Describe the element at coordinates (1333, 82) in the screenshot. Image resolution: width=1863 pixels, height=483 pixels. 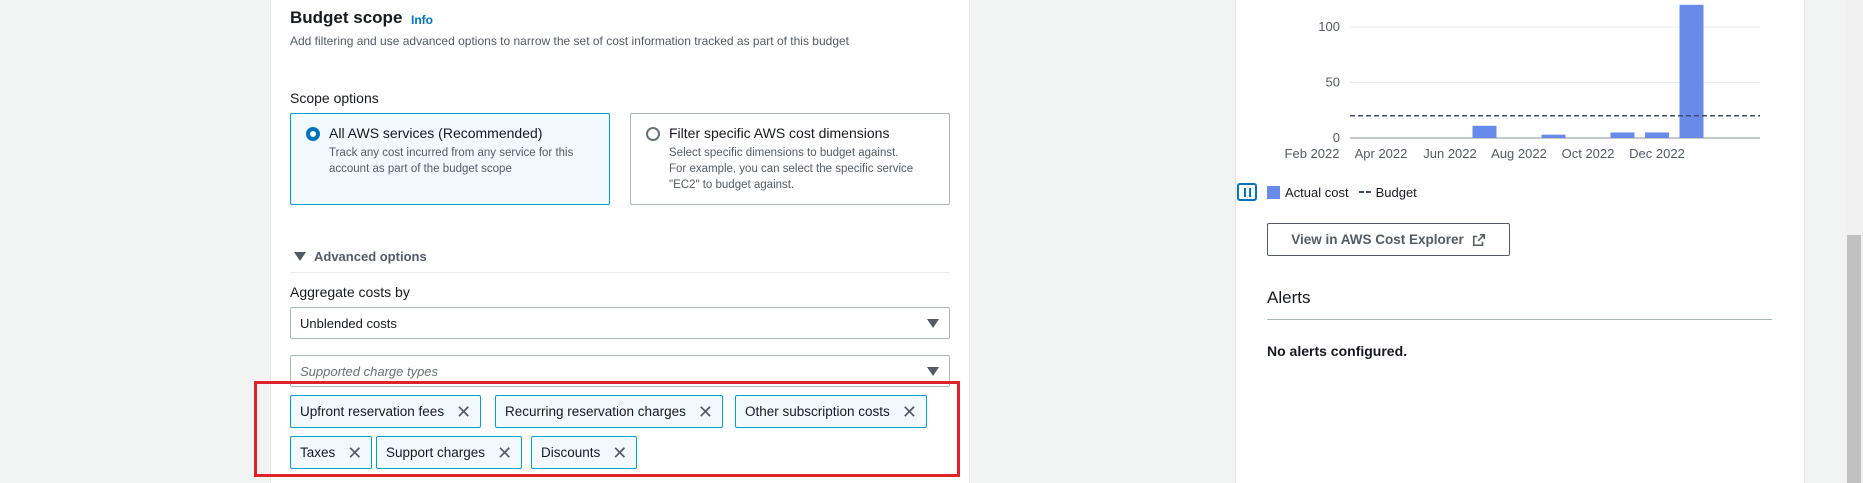
I see `y-tick-label: 50` at that location.